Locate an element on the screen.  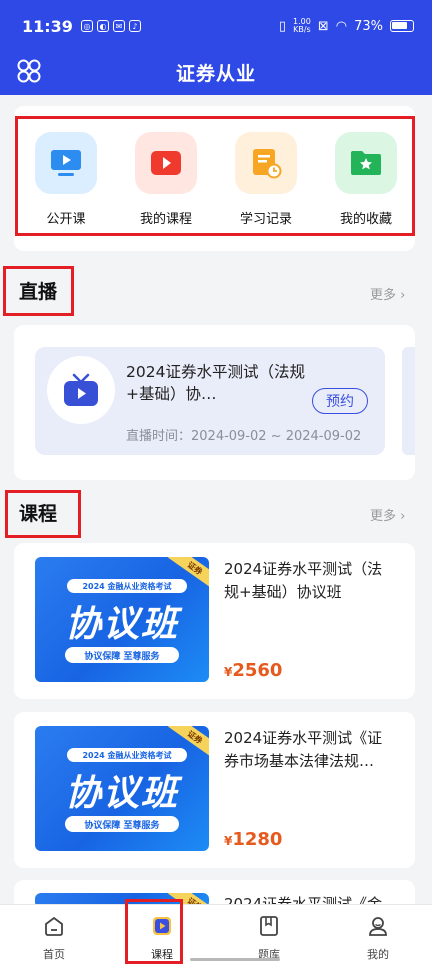
status-time: 11:39 is located at coordinates (47, 26).